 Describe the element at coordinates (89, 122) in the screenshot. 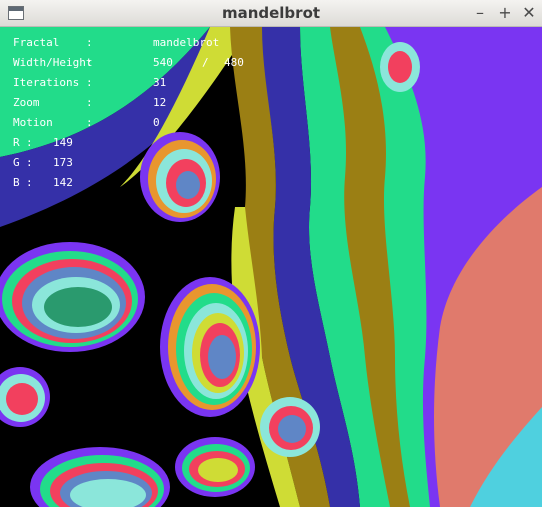

I see `motion-colon: :` at that location.